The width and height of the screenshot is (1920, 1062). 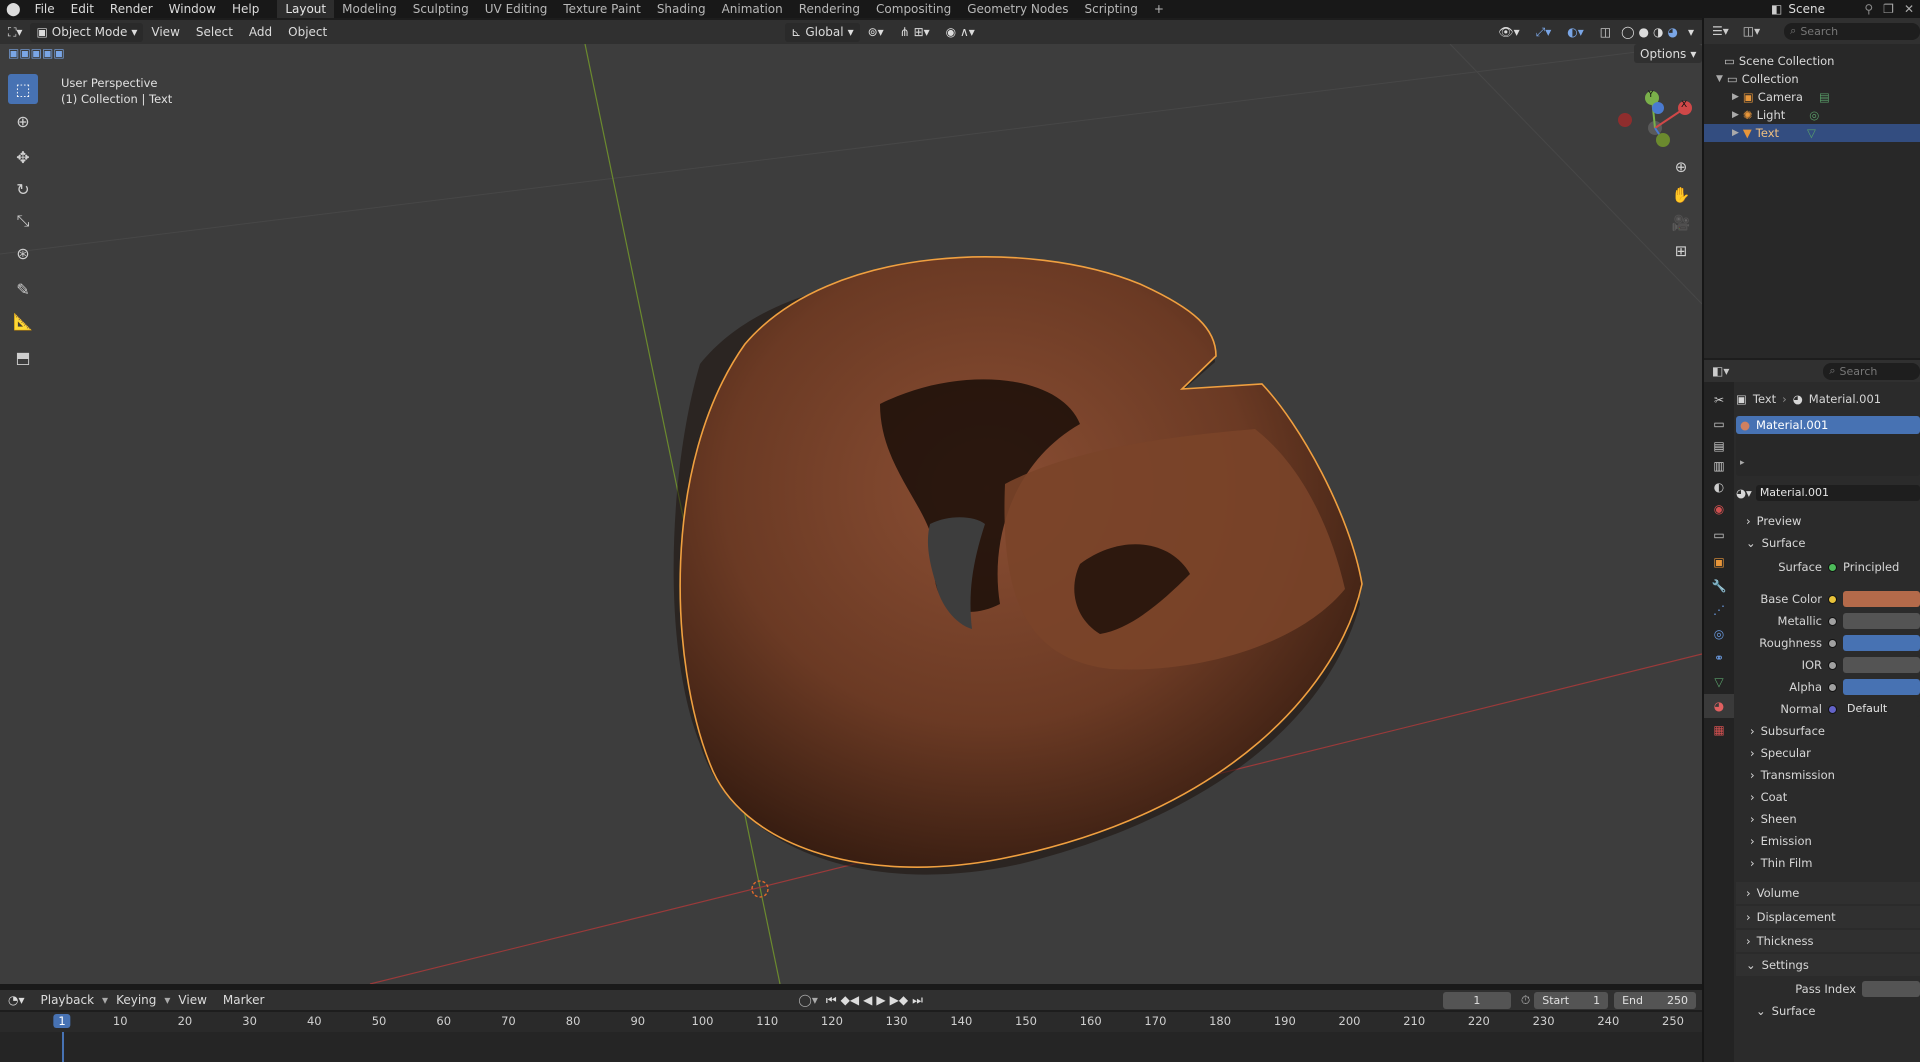 I want to click on panel-preview: › Preview, so click(x=1828, y=521).